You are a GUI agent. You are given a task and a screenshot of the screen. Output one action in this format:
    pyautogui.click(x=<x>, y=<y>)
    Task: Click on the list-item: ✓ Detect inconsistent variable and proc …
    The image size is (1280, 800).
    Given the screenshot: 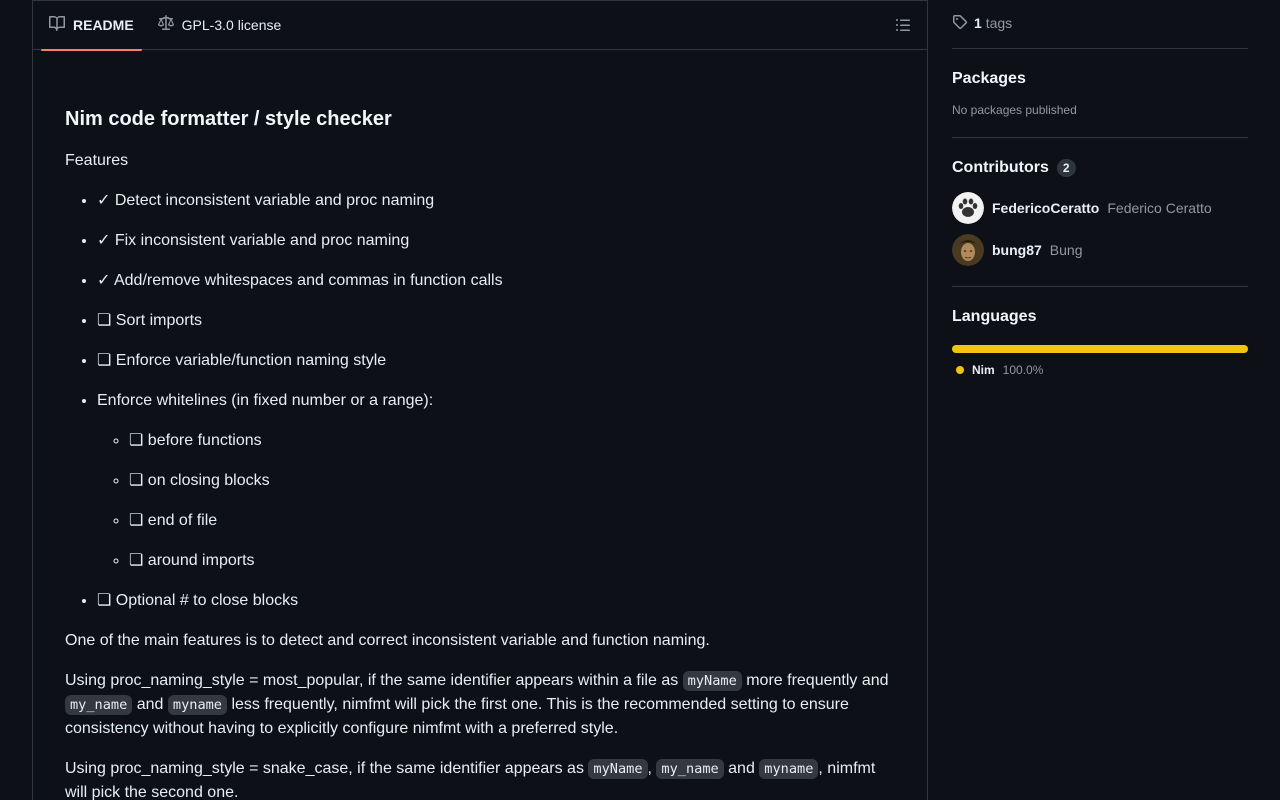 What is the action you would take?
    pyautogui.click(x=496, y=201)
    